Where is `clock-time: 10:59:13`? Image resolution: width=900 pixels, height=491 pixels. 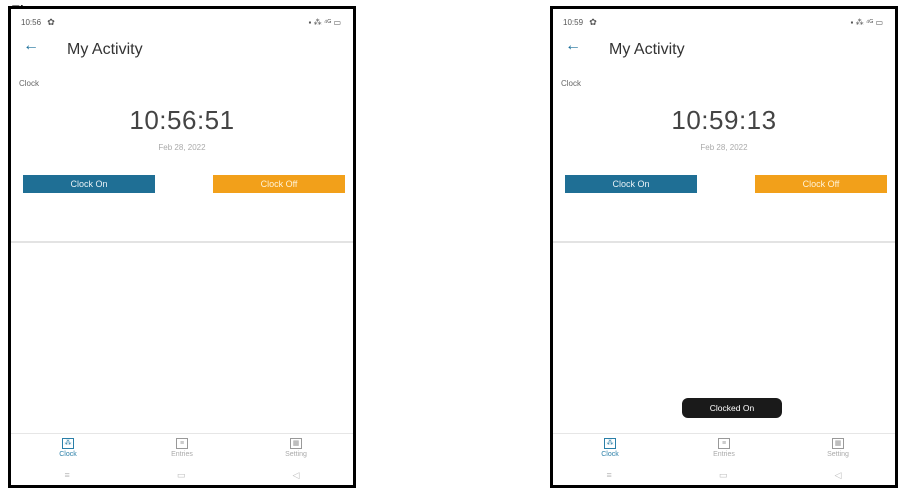 clock-time: 10:59:13 is located at coordinates (724, 120).